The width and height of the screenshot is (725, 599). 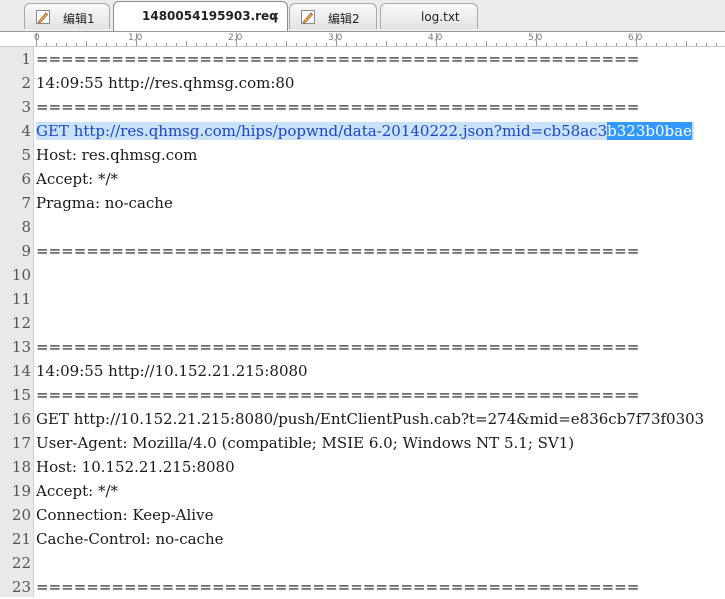 I want to click on ruler-ticks, so click(x=376, y=39).